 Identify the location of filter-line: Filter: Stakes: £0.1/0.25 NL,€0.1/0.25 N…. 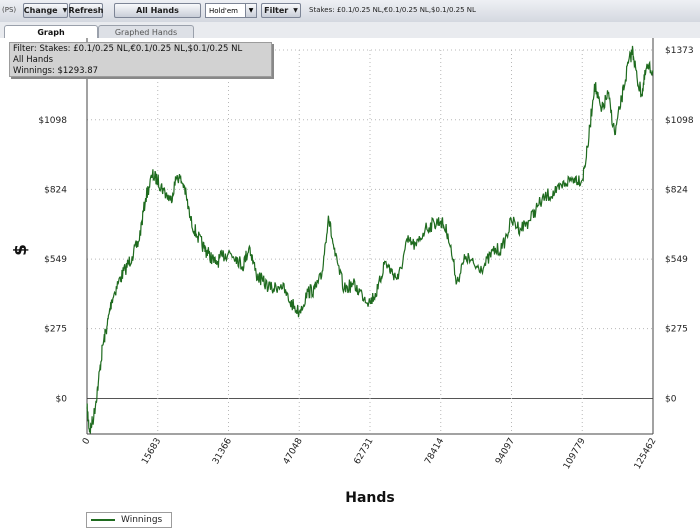
(128, 49).